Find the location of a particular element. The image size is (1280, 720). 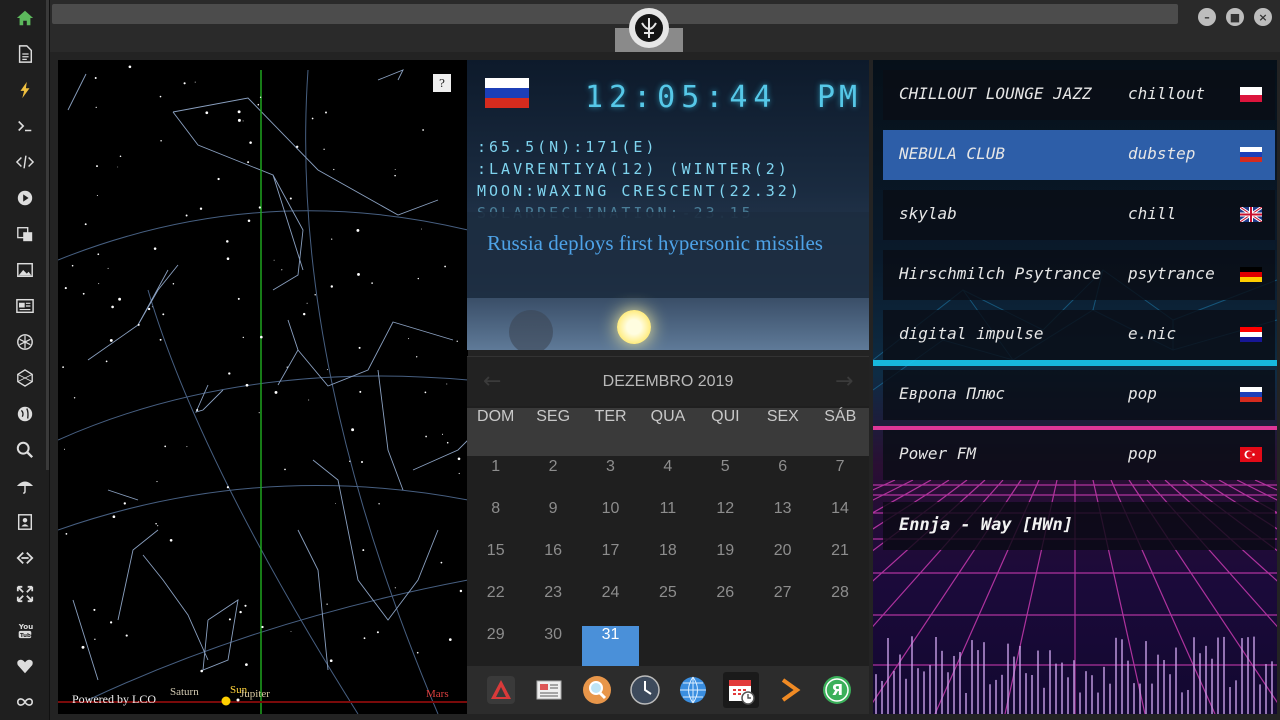

code-icon is located at coordinates (25, 162).